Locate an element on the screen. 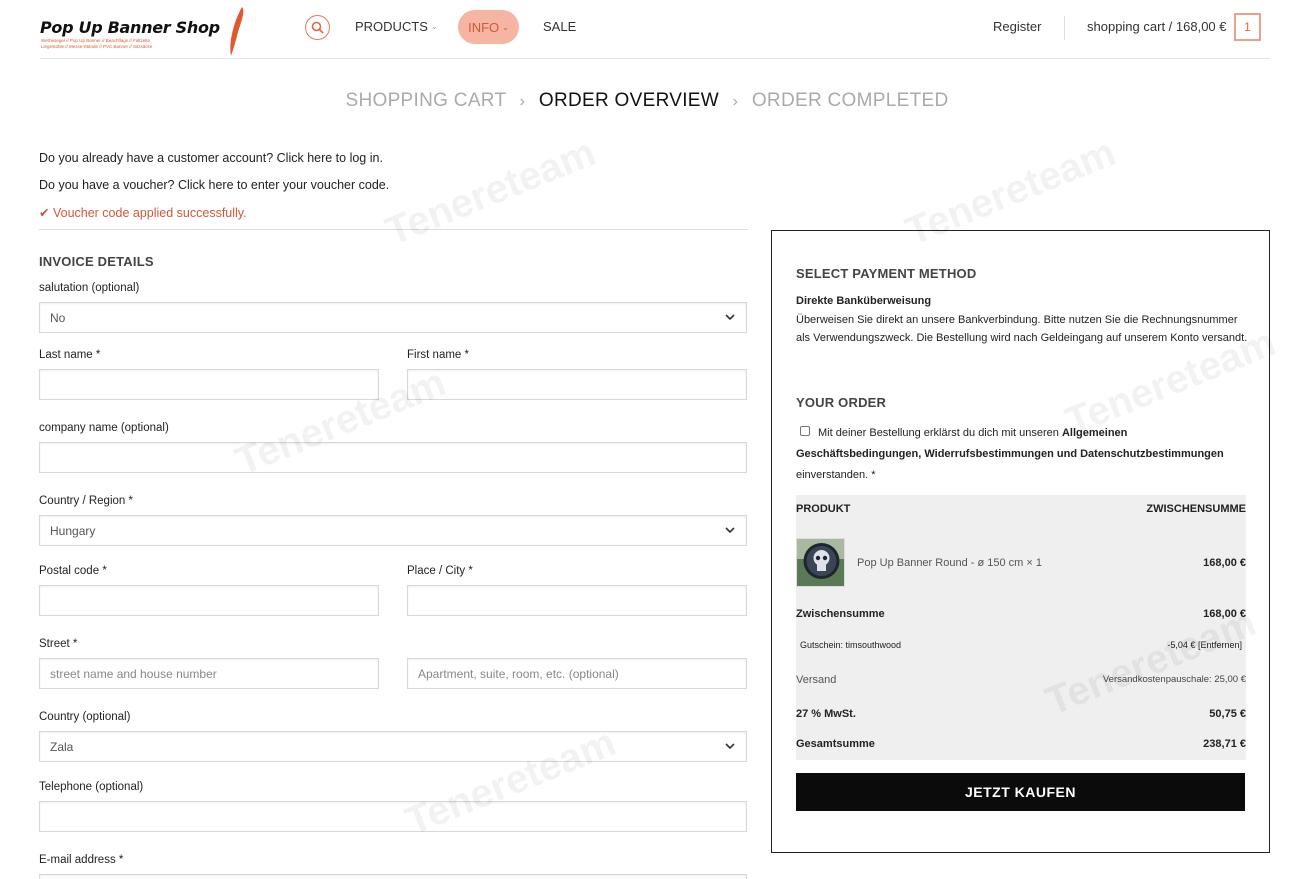 This screenshot has height=879, width=1294. crumb-order-overview: ORDER OVERVIEW is located at coordinates (629, 100).